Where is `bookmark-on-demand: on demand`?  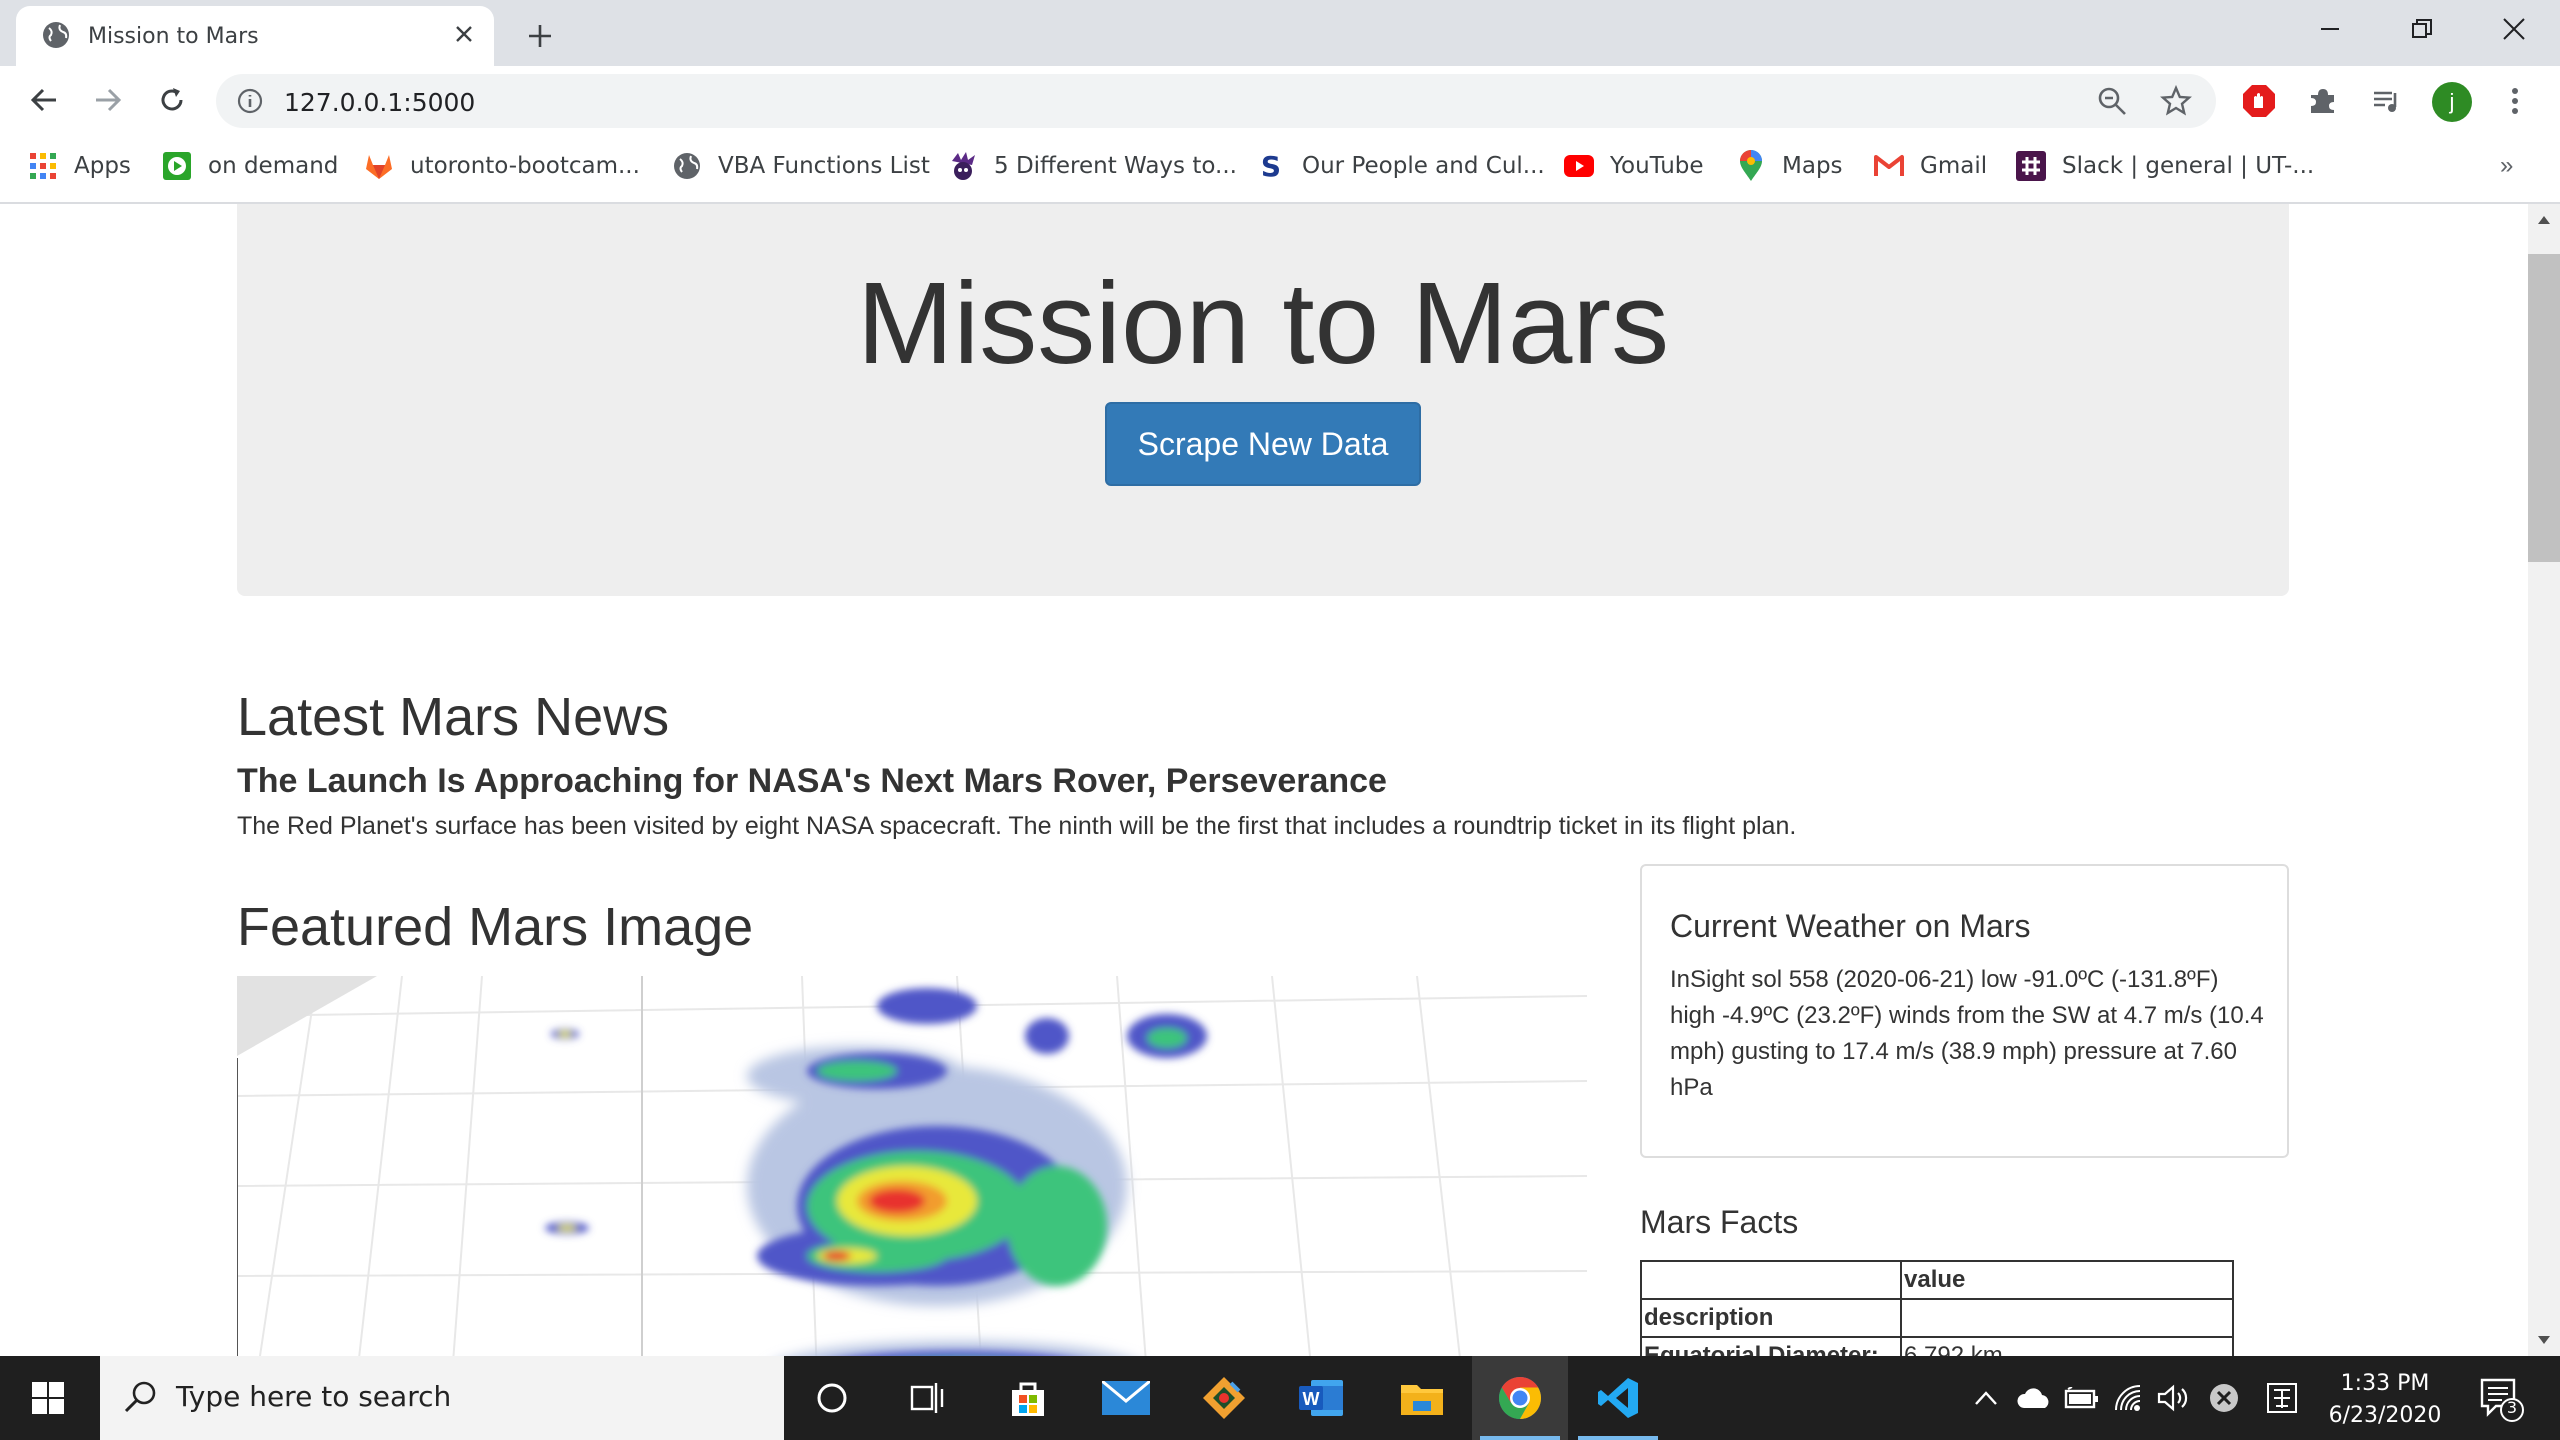
bookmark-on-demand: on demand is located at coordinates (250, 166).